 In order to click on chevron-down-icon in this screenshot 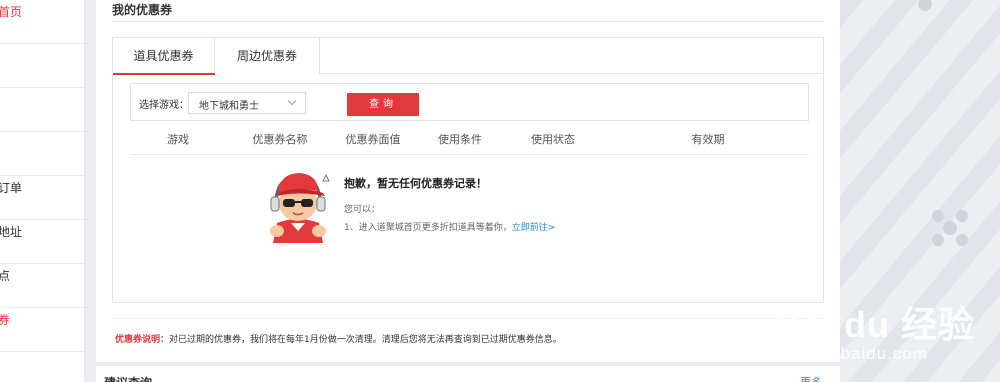, I will do `click(292, 101)`.